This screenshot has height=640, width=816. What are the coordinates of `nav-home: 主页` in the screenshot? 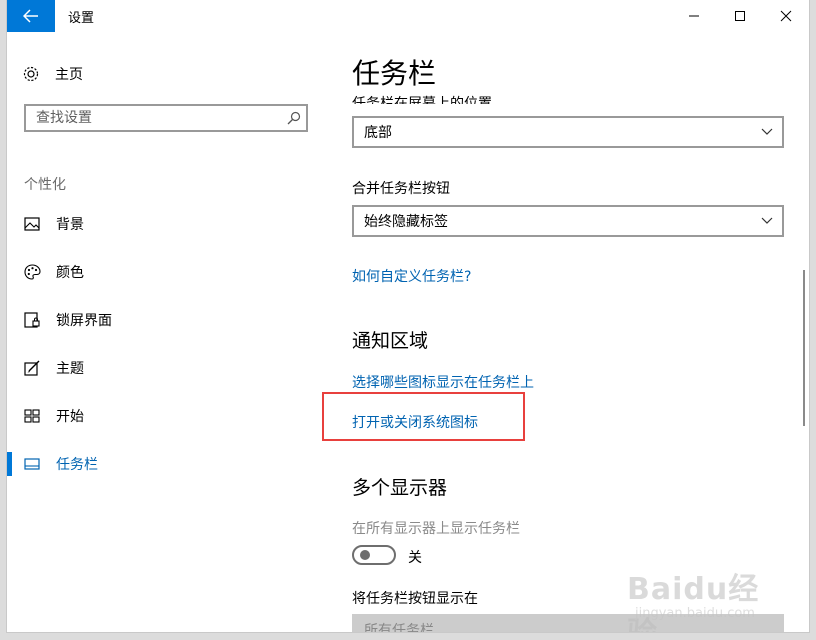 It's located at (161, 74).